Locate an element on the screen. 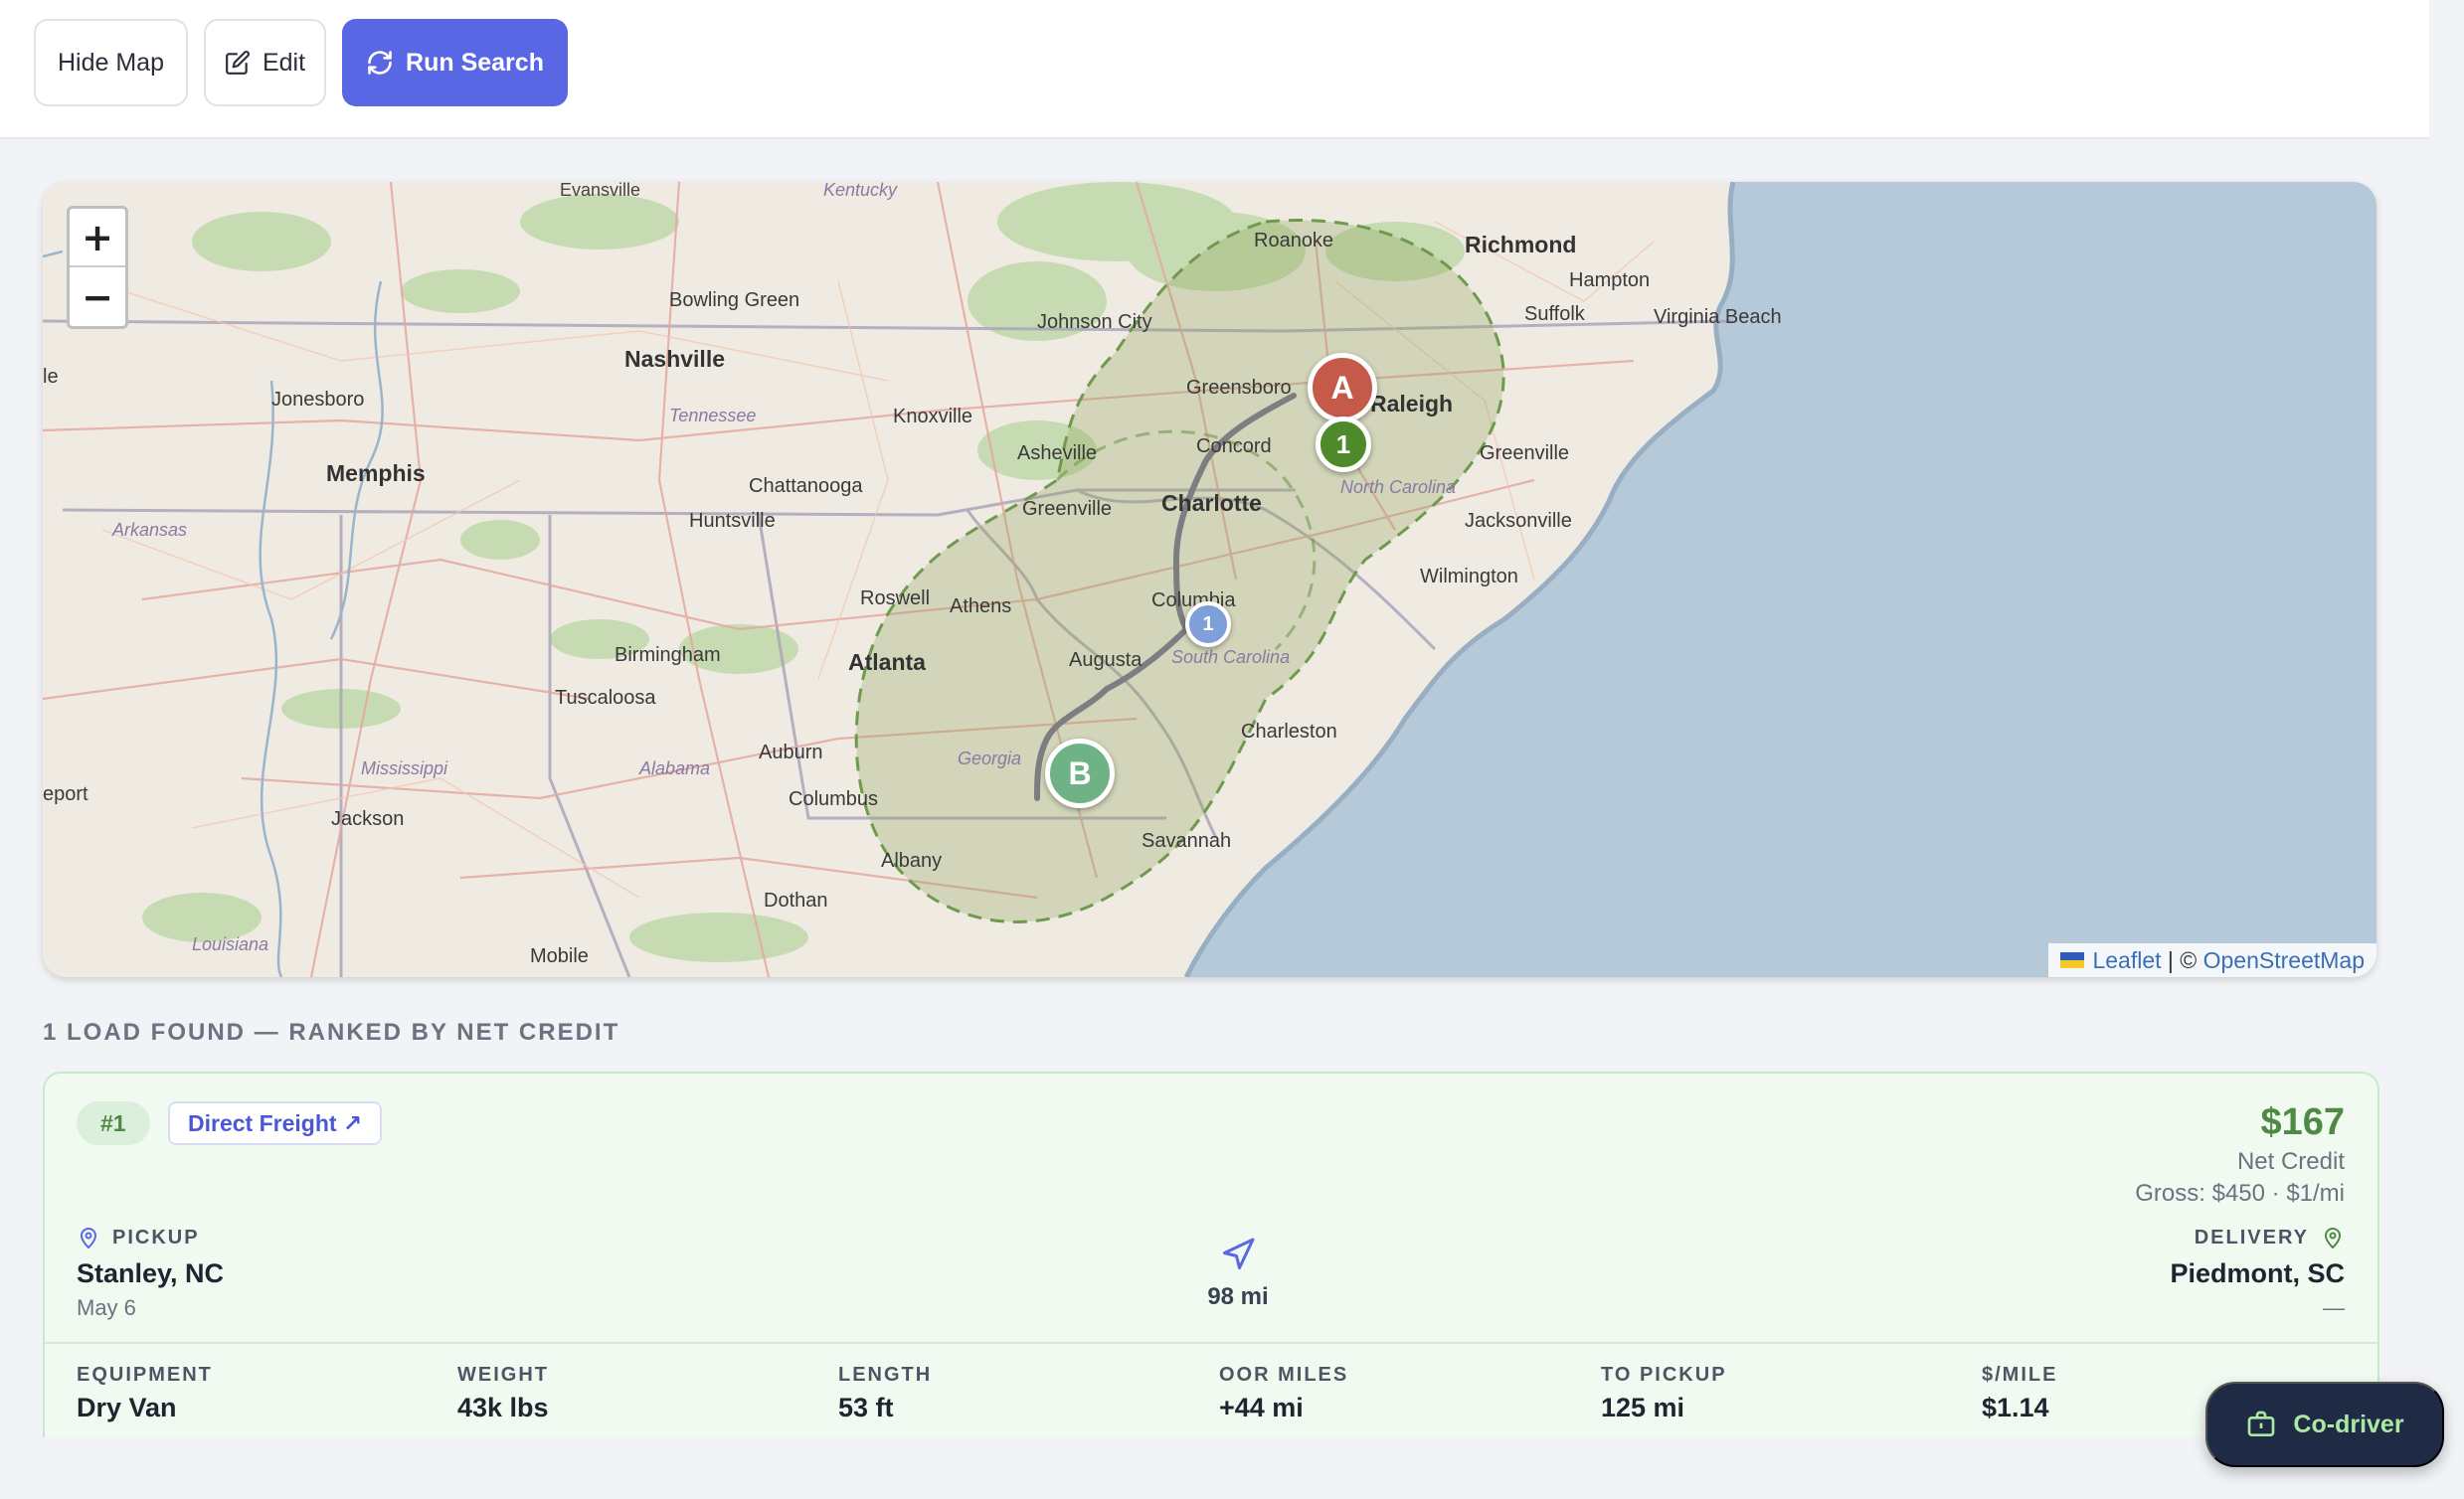 Image resolution: width=2464 pixels, height=1499 pixels. map-label-auburn: Auburn is located at coordinates (791, 752).